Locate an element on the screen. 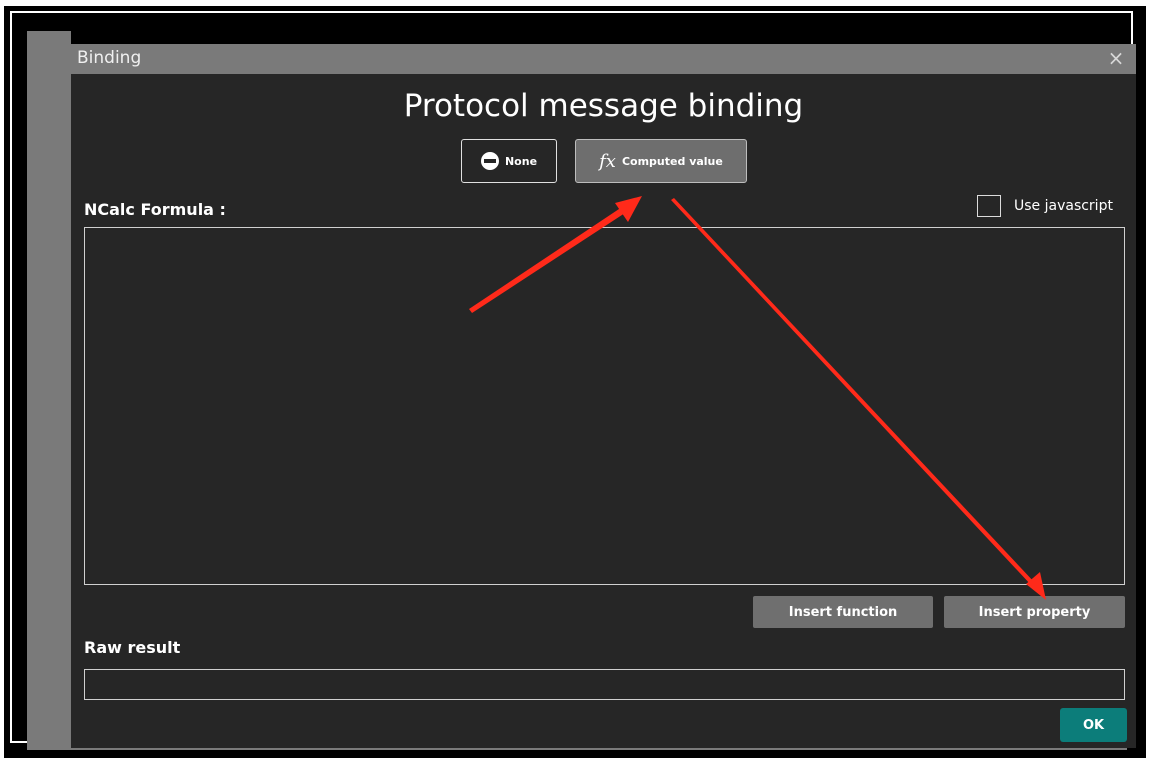  ok-button: OK is located at coordinates (1093, 725).